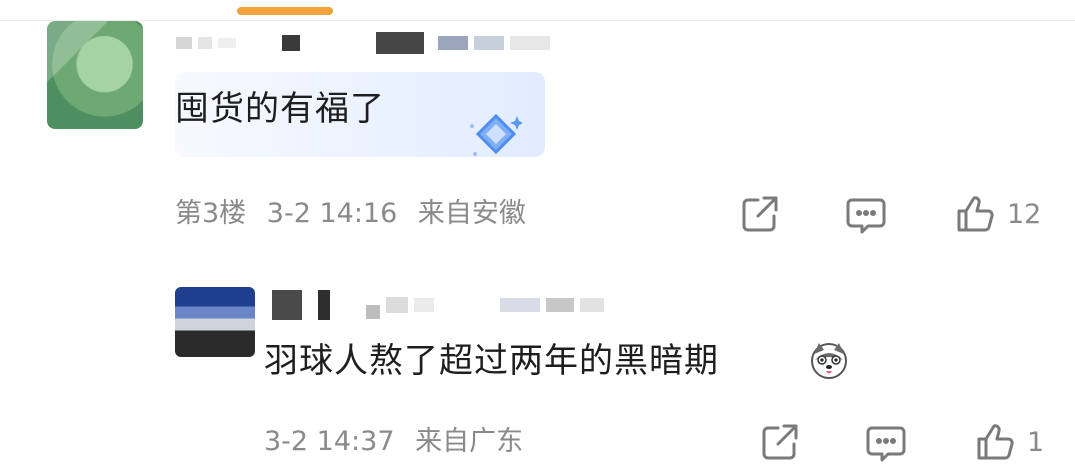 This screenshot has height=475, width=1075. I want to click on comment-meta: 第3楼 3-2 14:16 来自安徽, so click(356, 213).